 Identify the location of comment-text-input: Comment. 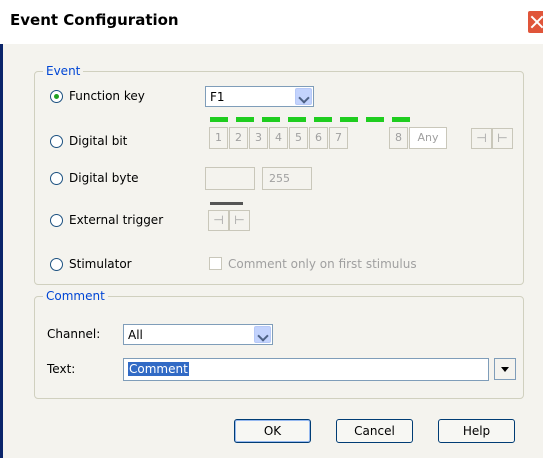
(306, 369).